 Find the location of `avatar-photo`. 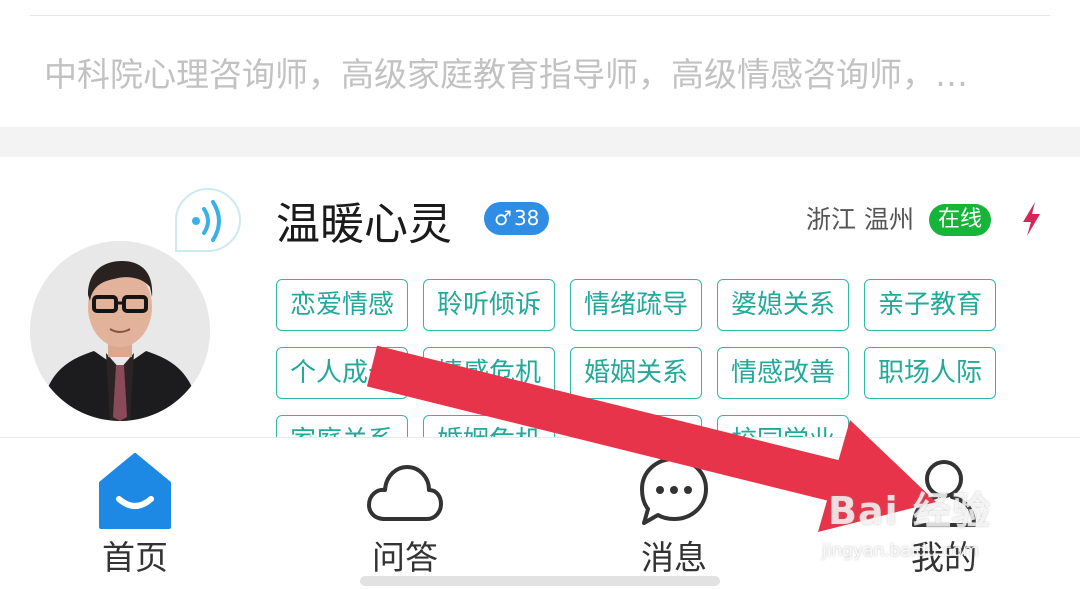

avatar-photo is located at coordinates (120, 331).